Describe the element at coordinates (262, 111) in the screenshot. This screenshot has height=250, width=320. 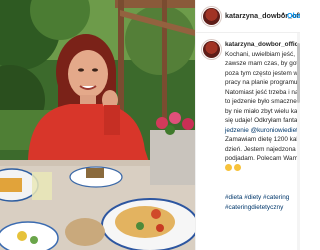
I see `caption-line: by nie miało zbyt wielu kalor` at that location.